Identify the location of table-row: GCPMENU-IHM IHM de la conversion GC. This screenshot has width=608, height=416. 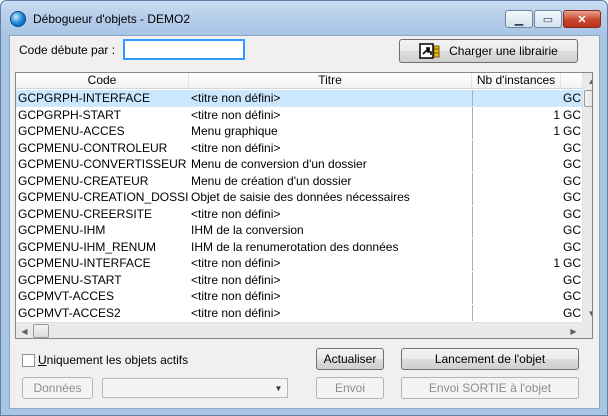
(299, 230).